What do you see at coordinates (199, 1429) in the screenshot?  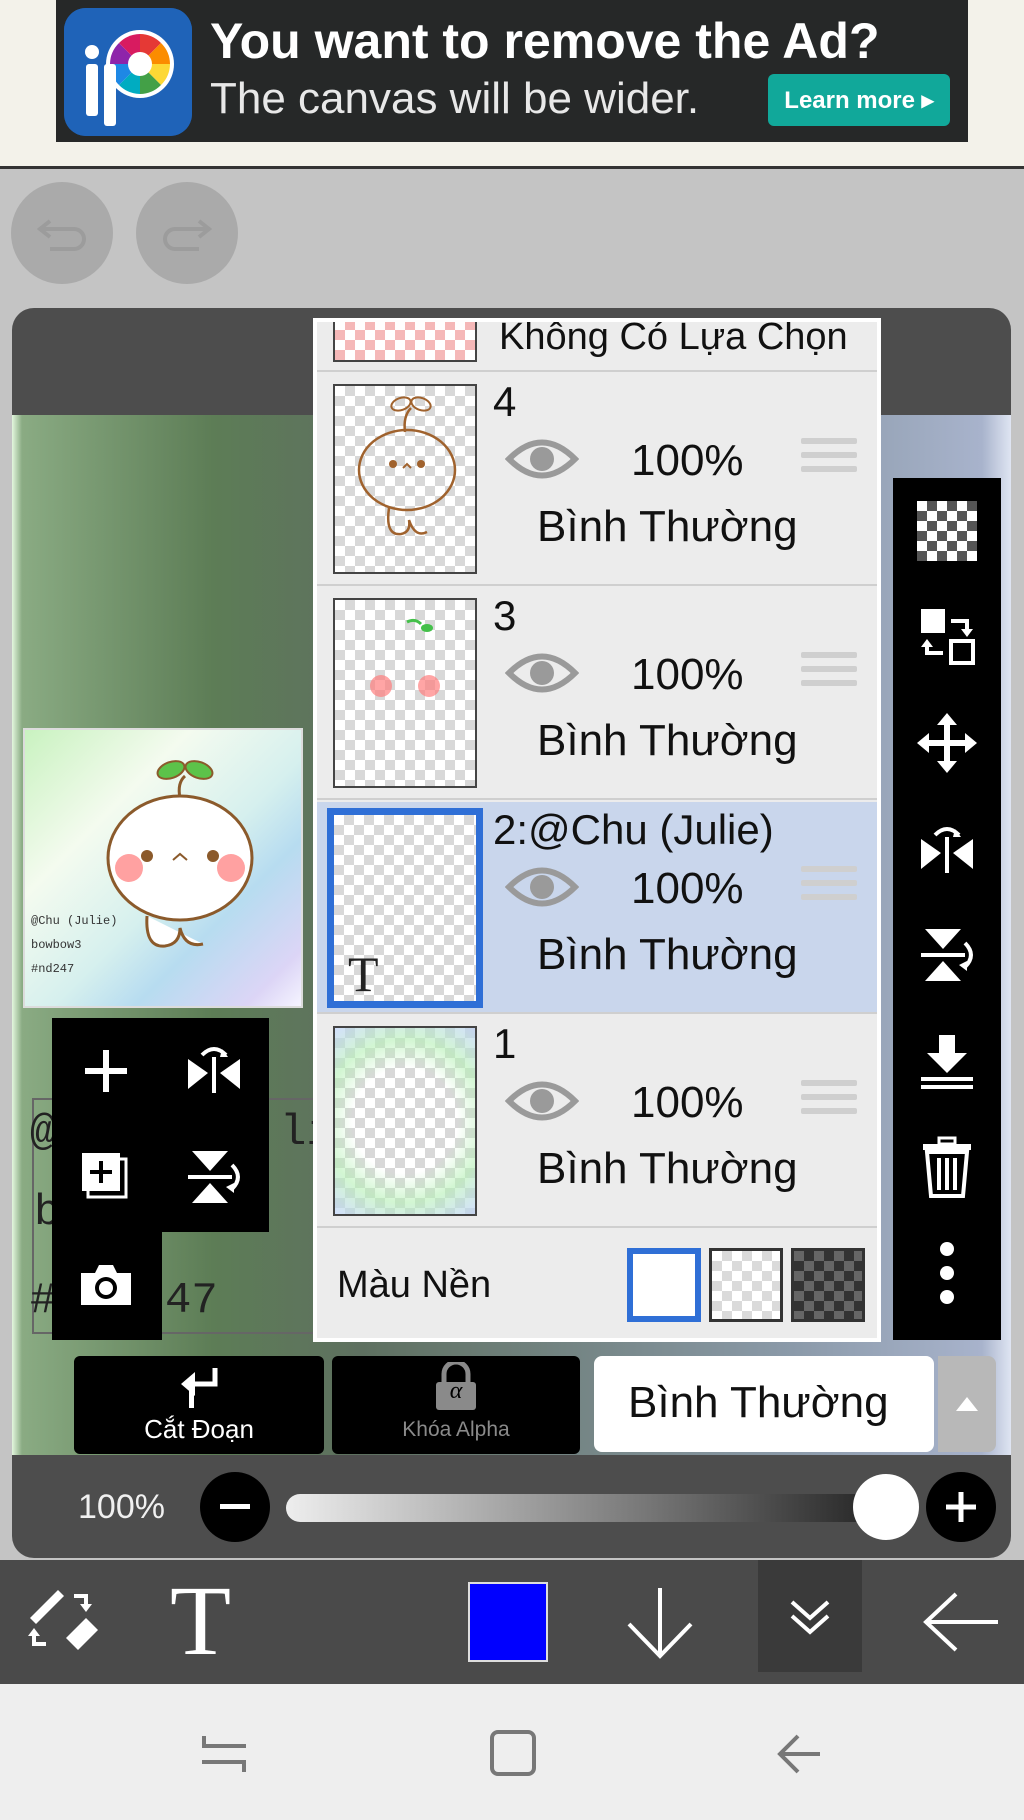 I see `clipping-label: Cắt Đoạn` at bounding box center [199, 1429].